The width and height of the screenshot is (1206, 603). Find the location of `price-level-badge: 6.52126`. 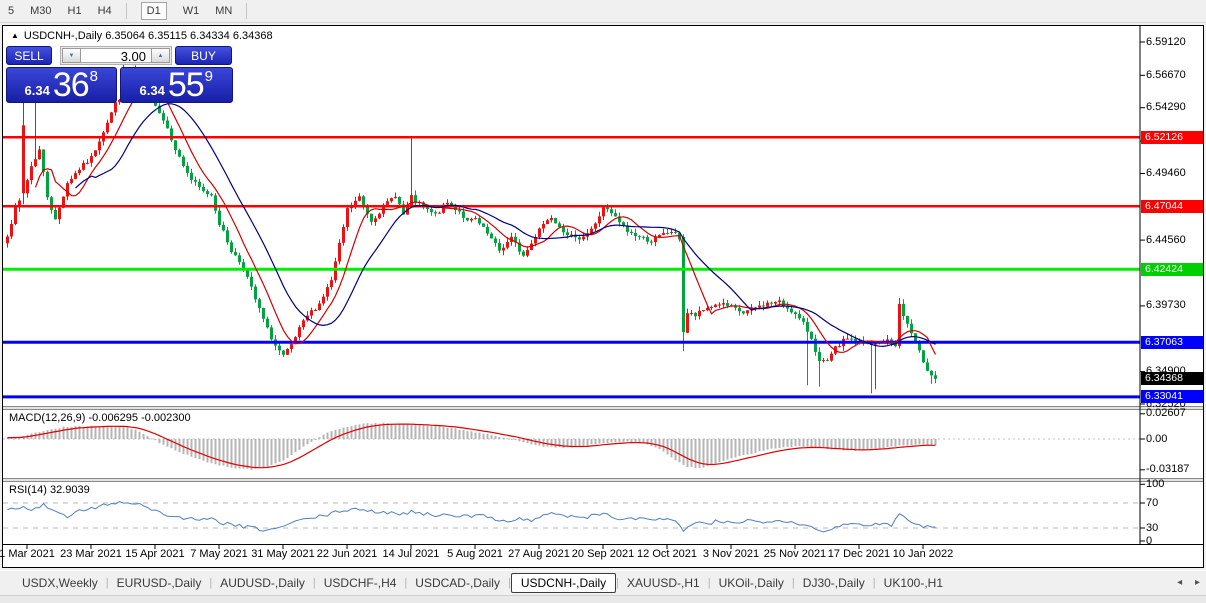

price-level-badge: 6.52126 is located at coordinates (1172, 137).